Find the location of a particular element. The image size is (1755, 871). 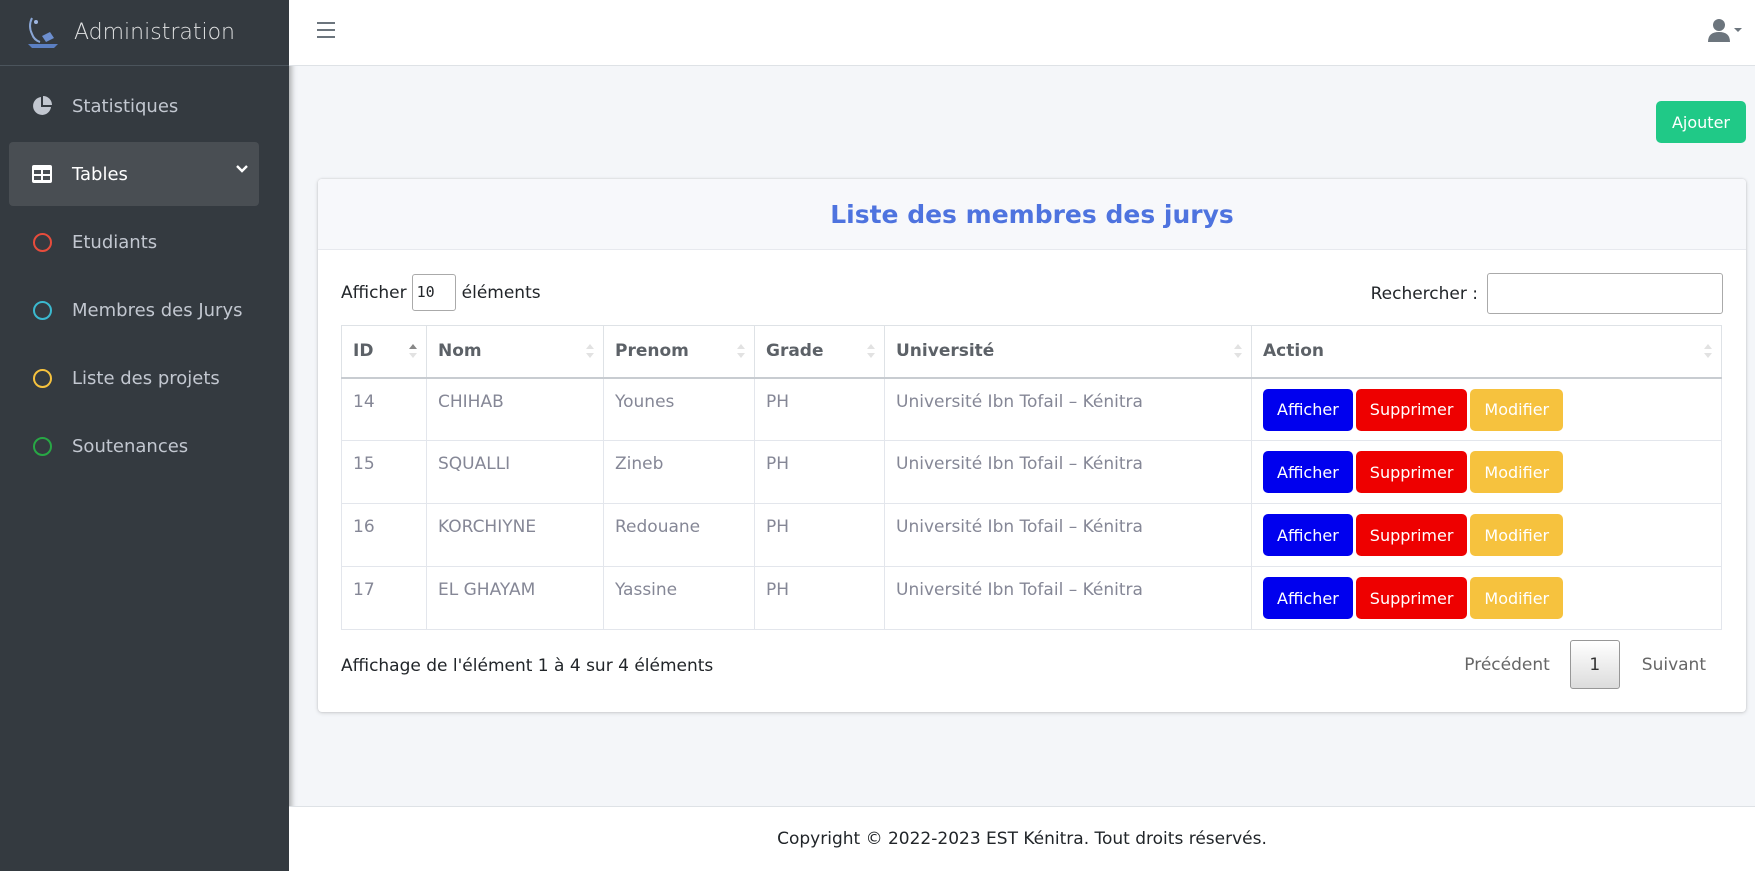

sidebar-item-etudiants: Etudiants is located at coordinates (134, 242).